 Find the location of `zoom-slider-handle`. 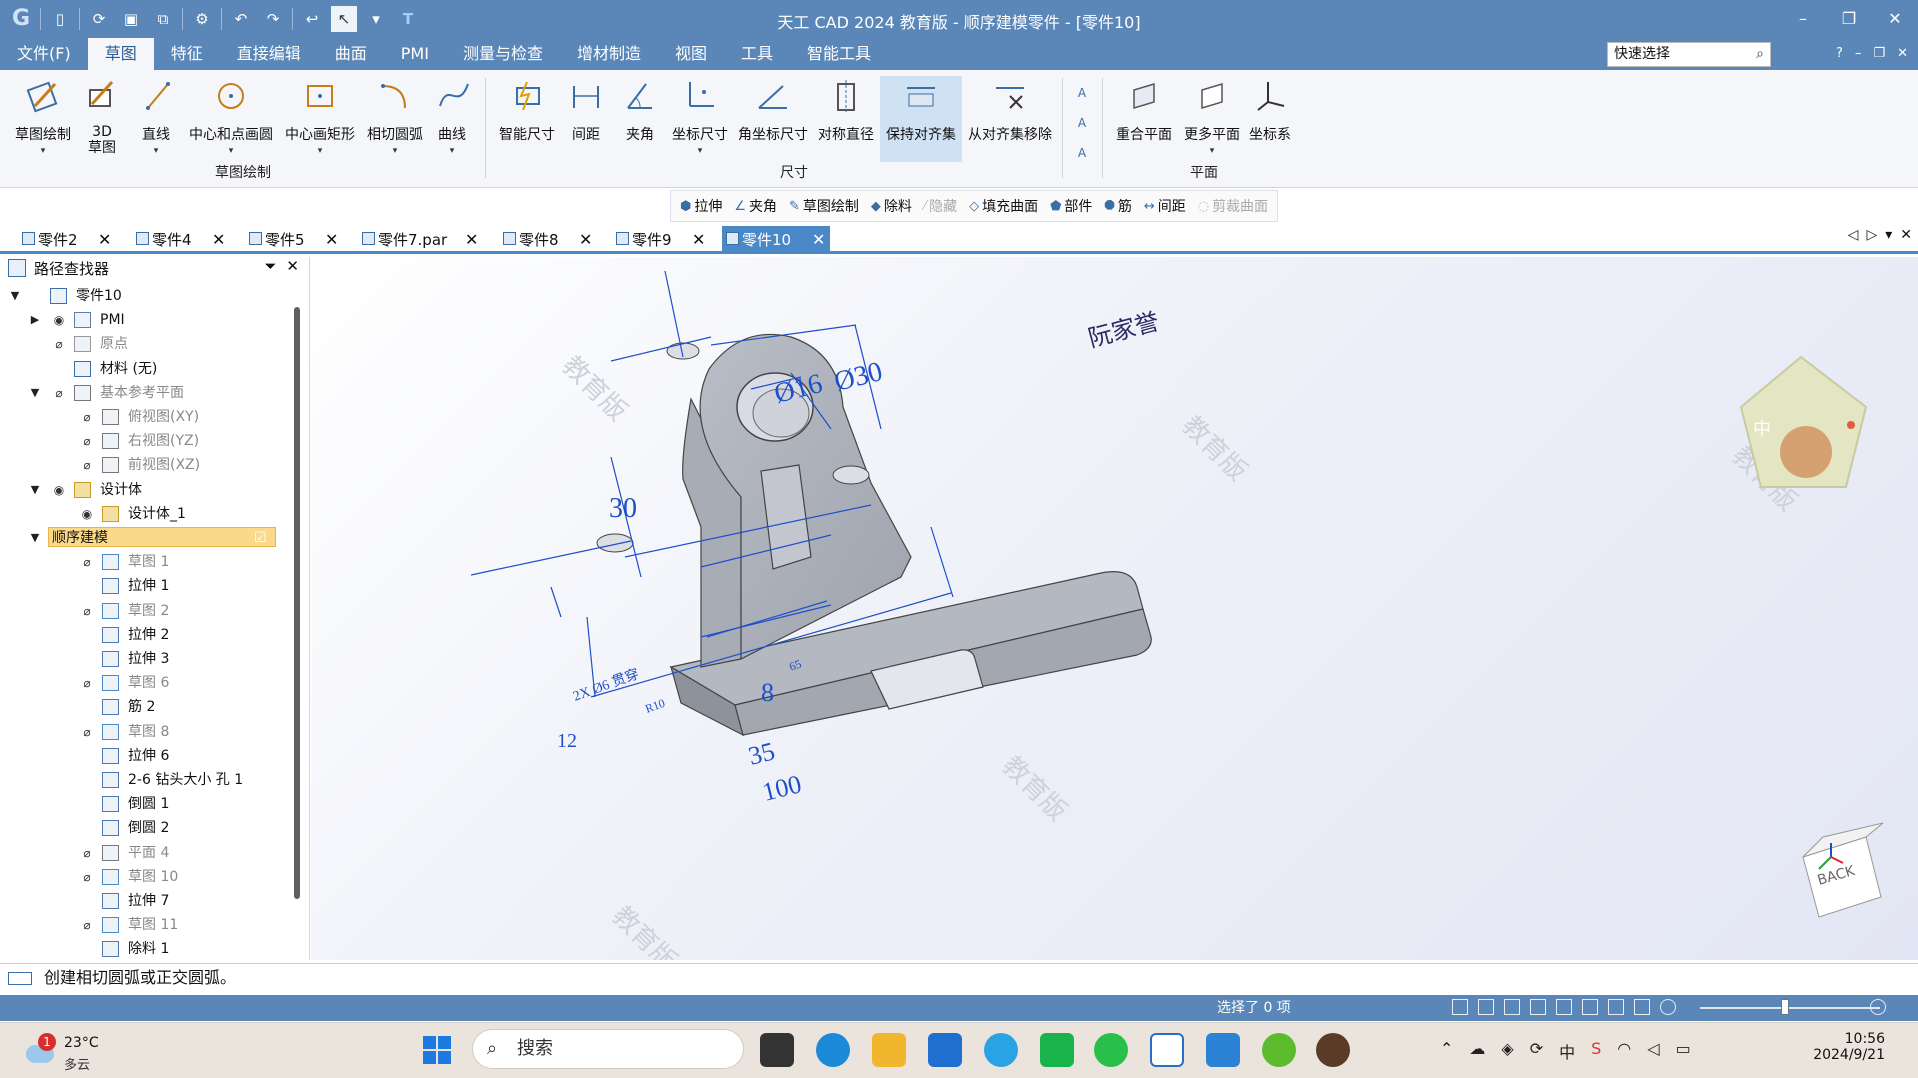

zoom-slider-handle is located at coordinates (1784, 1007).